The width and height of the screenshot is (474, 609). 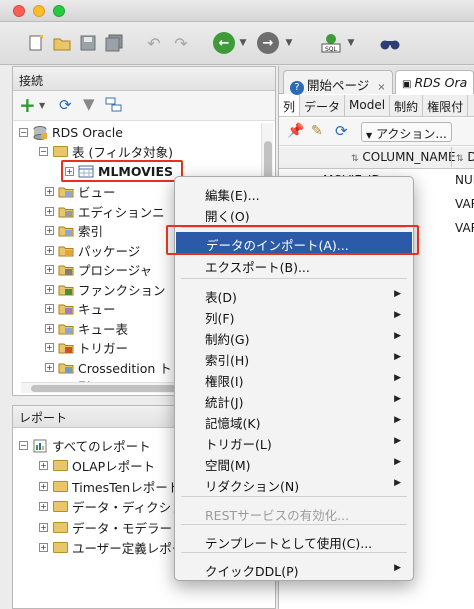 I want to click on object-sub-tabs: 列 データ Model 制約 権限付, so click(x=376, y=106).